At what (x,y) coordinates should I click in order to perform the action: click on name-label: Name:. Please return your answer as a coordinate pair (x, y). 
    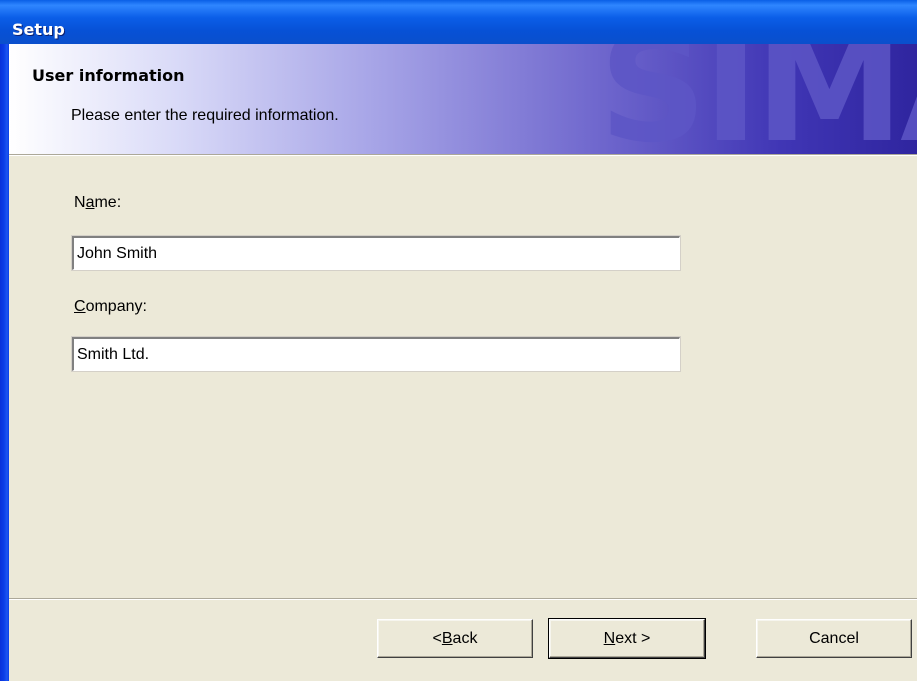
    Looking at the image, I should click on (98, 202).